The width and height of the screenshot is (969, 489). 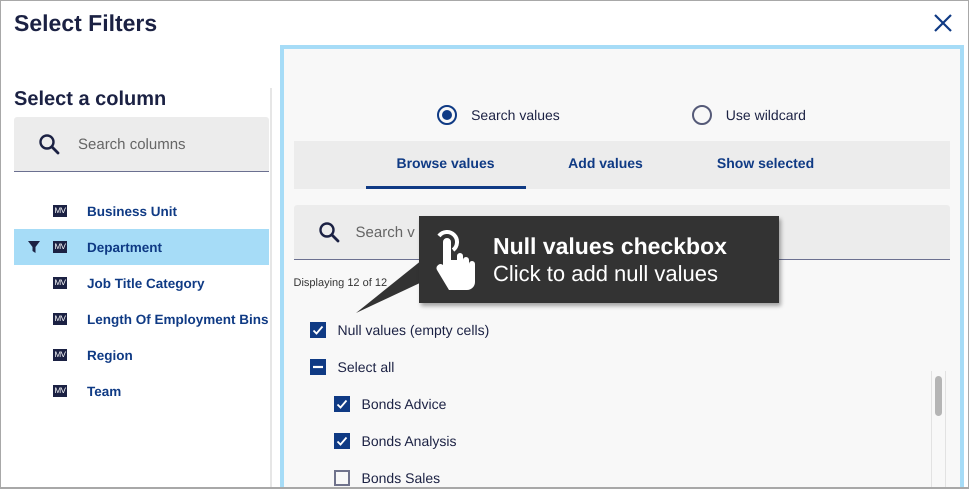 What do you see at coordinates (91, 99) in the screenshot?
I see `section-heading: Select a column` at bounding box center [91, 99].